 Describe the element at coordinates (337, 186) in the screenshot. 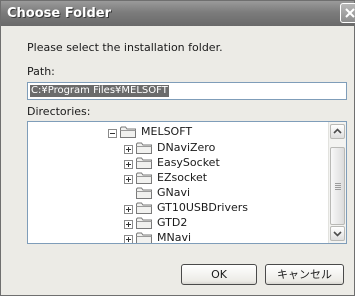

I see `scroll-thumb` at that location.